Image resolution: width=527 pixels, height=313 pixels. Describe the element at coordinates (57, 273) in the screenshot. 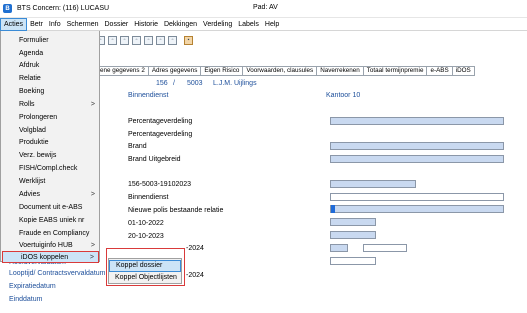

I see `looptijd-label: Looptijd/ Contractsvervaldatum` at that location.